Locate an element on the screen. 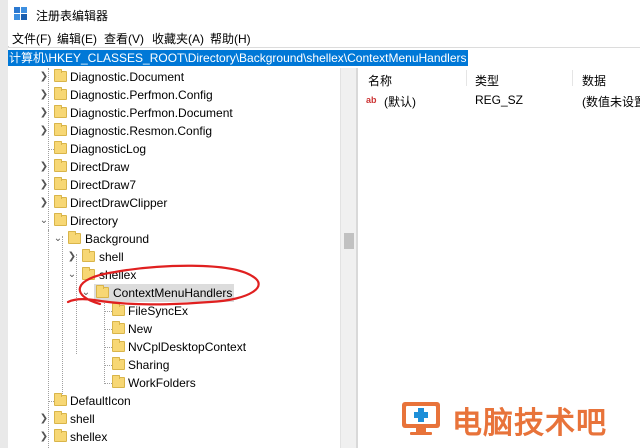 This screenshot has width=640, height=448. tree-node-label: DefaultIcon is located at coordinates (100, 401).